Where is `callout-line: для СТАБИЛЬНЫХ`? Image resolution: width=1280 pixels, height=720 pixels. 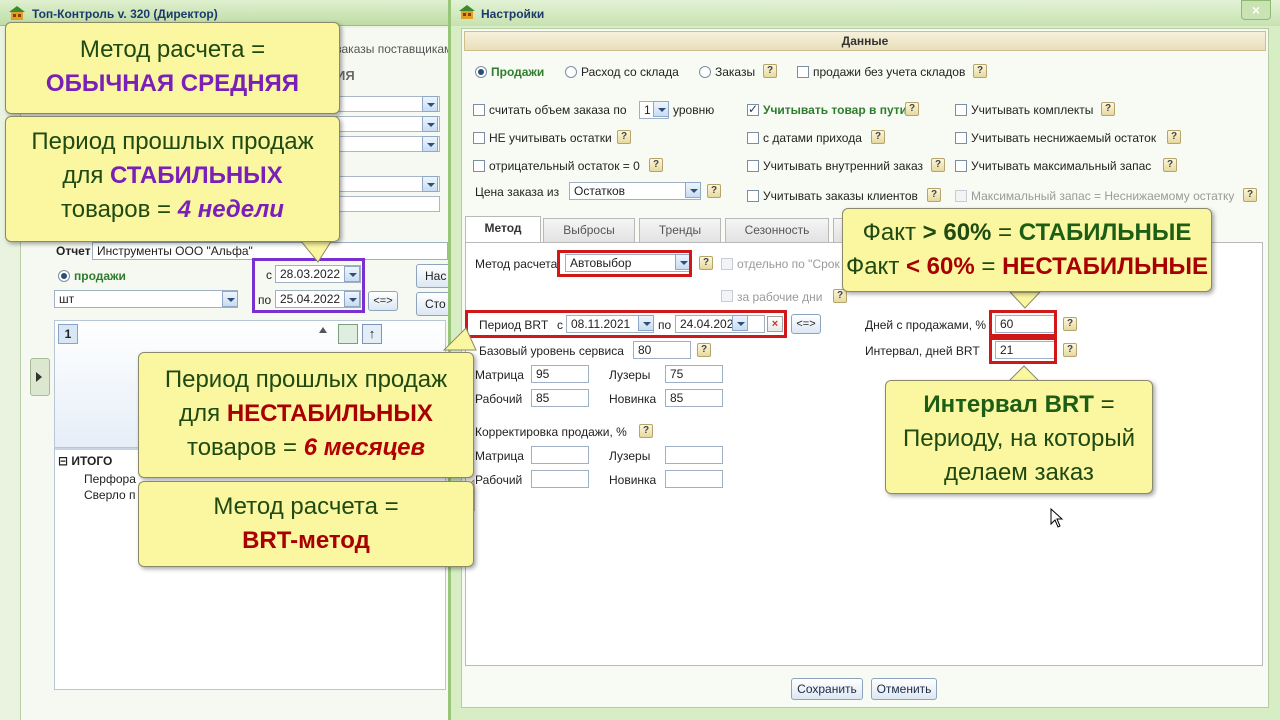 callout-line: для СТАБИЛЬНЫХ is located at coordinates (172, 176).